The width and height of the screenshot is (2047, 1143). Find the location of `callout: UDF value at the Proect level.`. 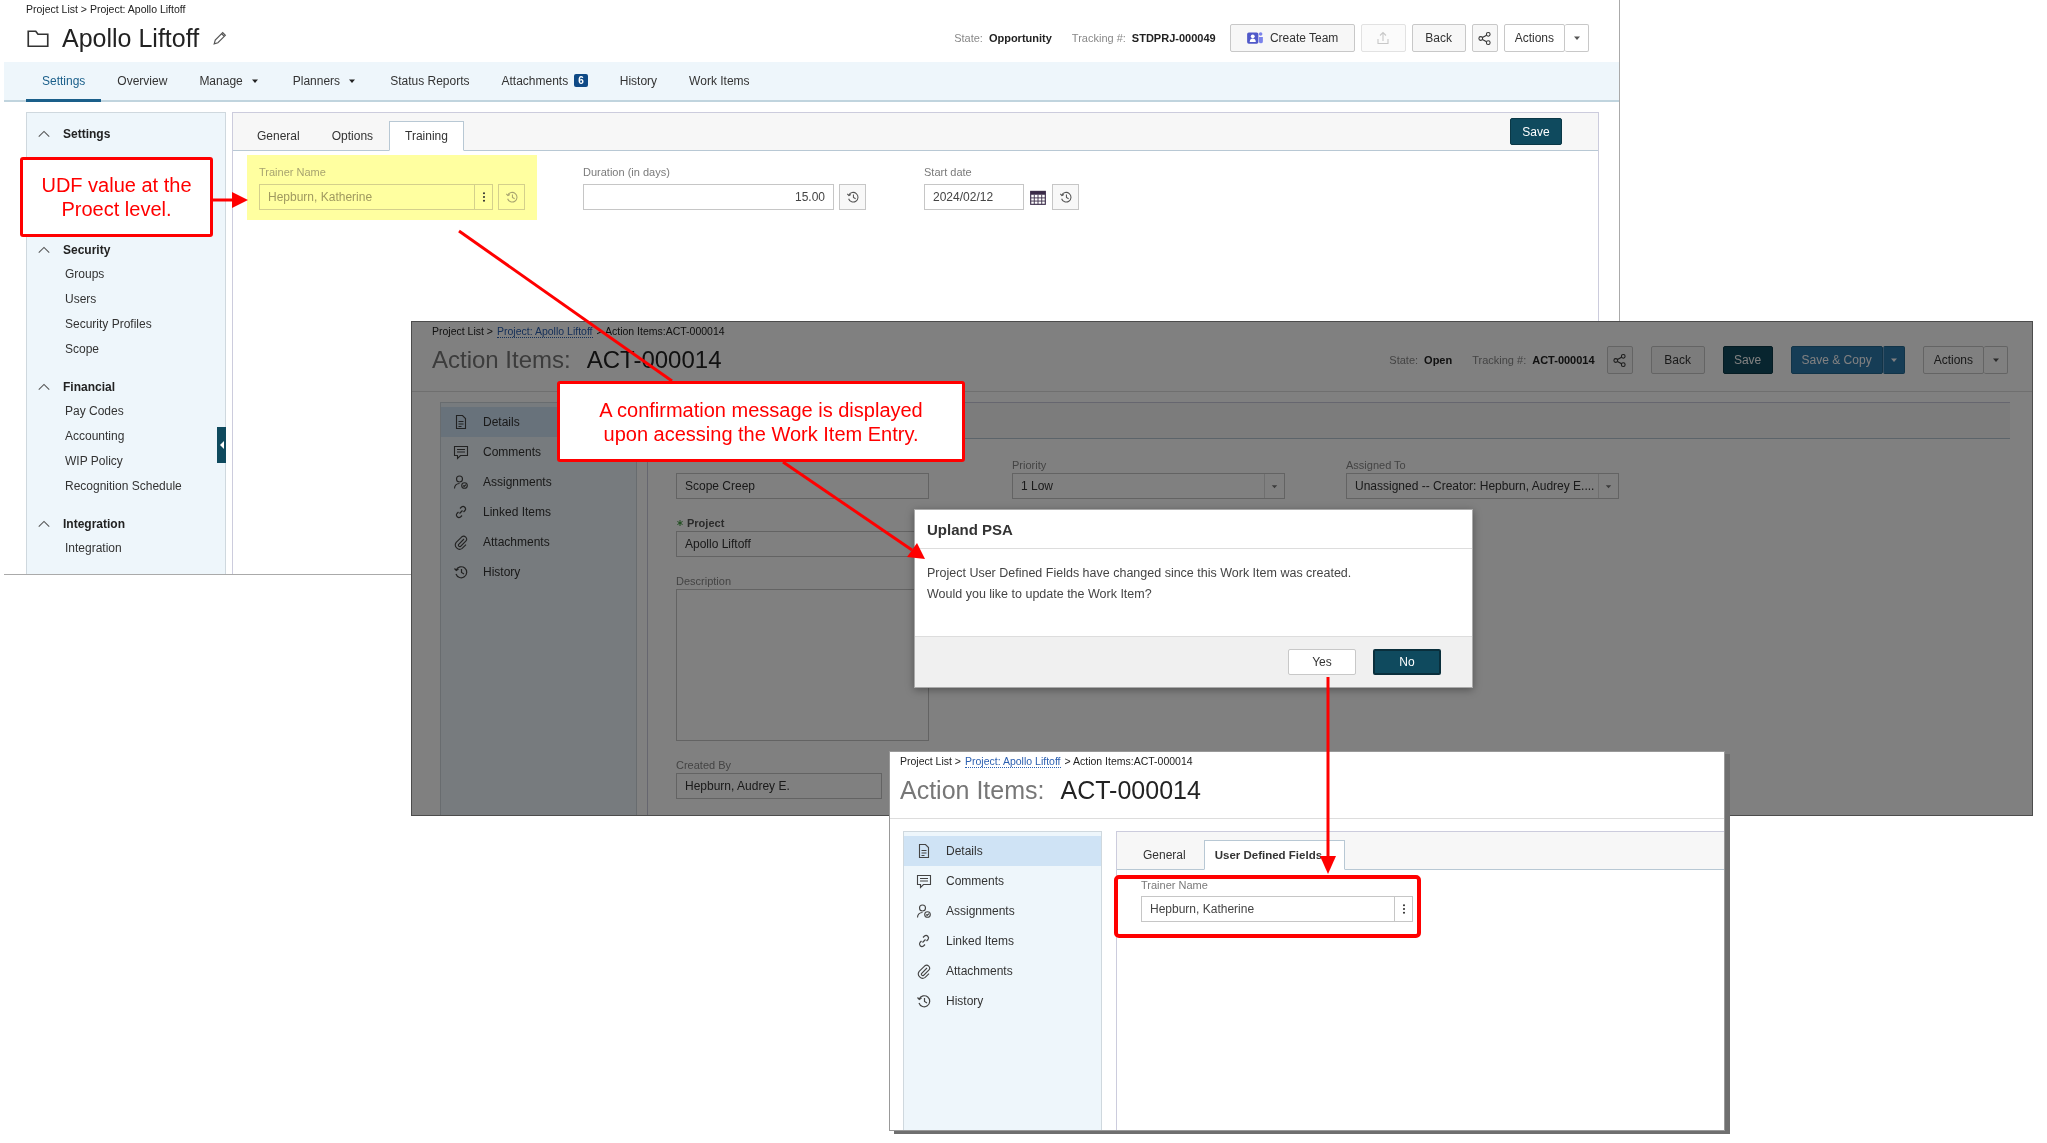

callout: UDF value at the Proect level. is located at coordinates (116, 197).